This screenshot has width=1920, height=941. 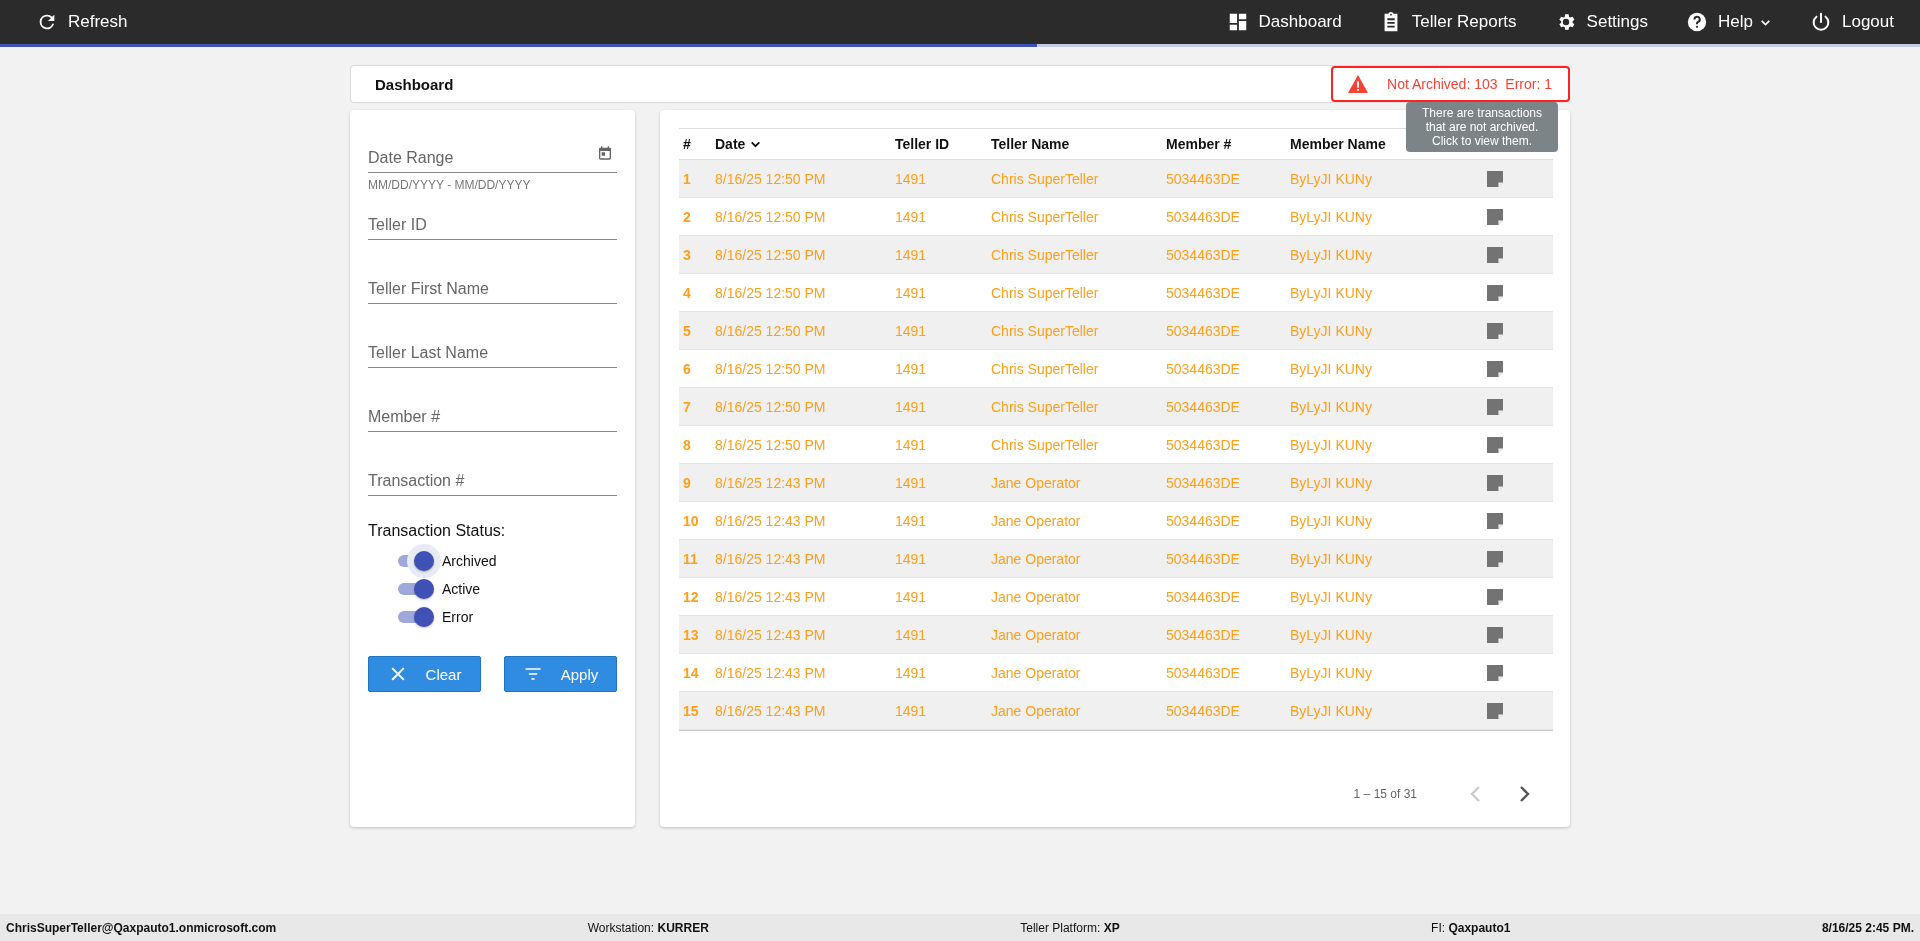 What do you see at coordinates (492, 353) in the screenshot?
I see `input-field: Teller Last Name` at bounding box center [492, 353].